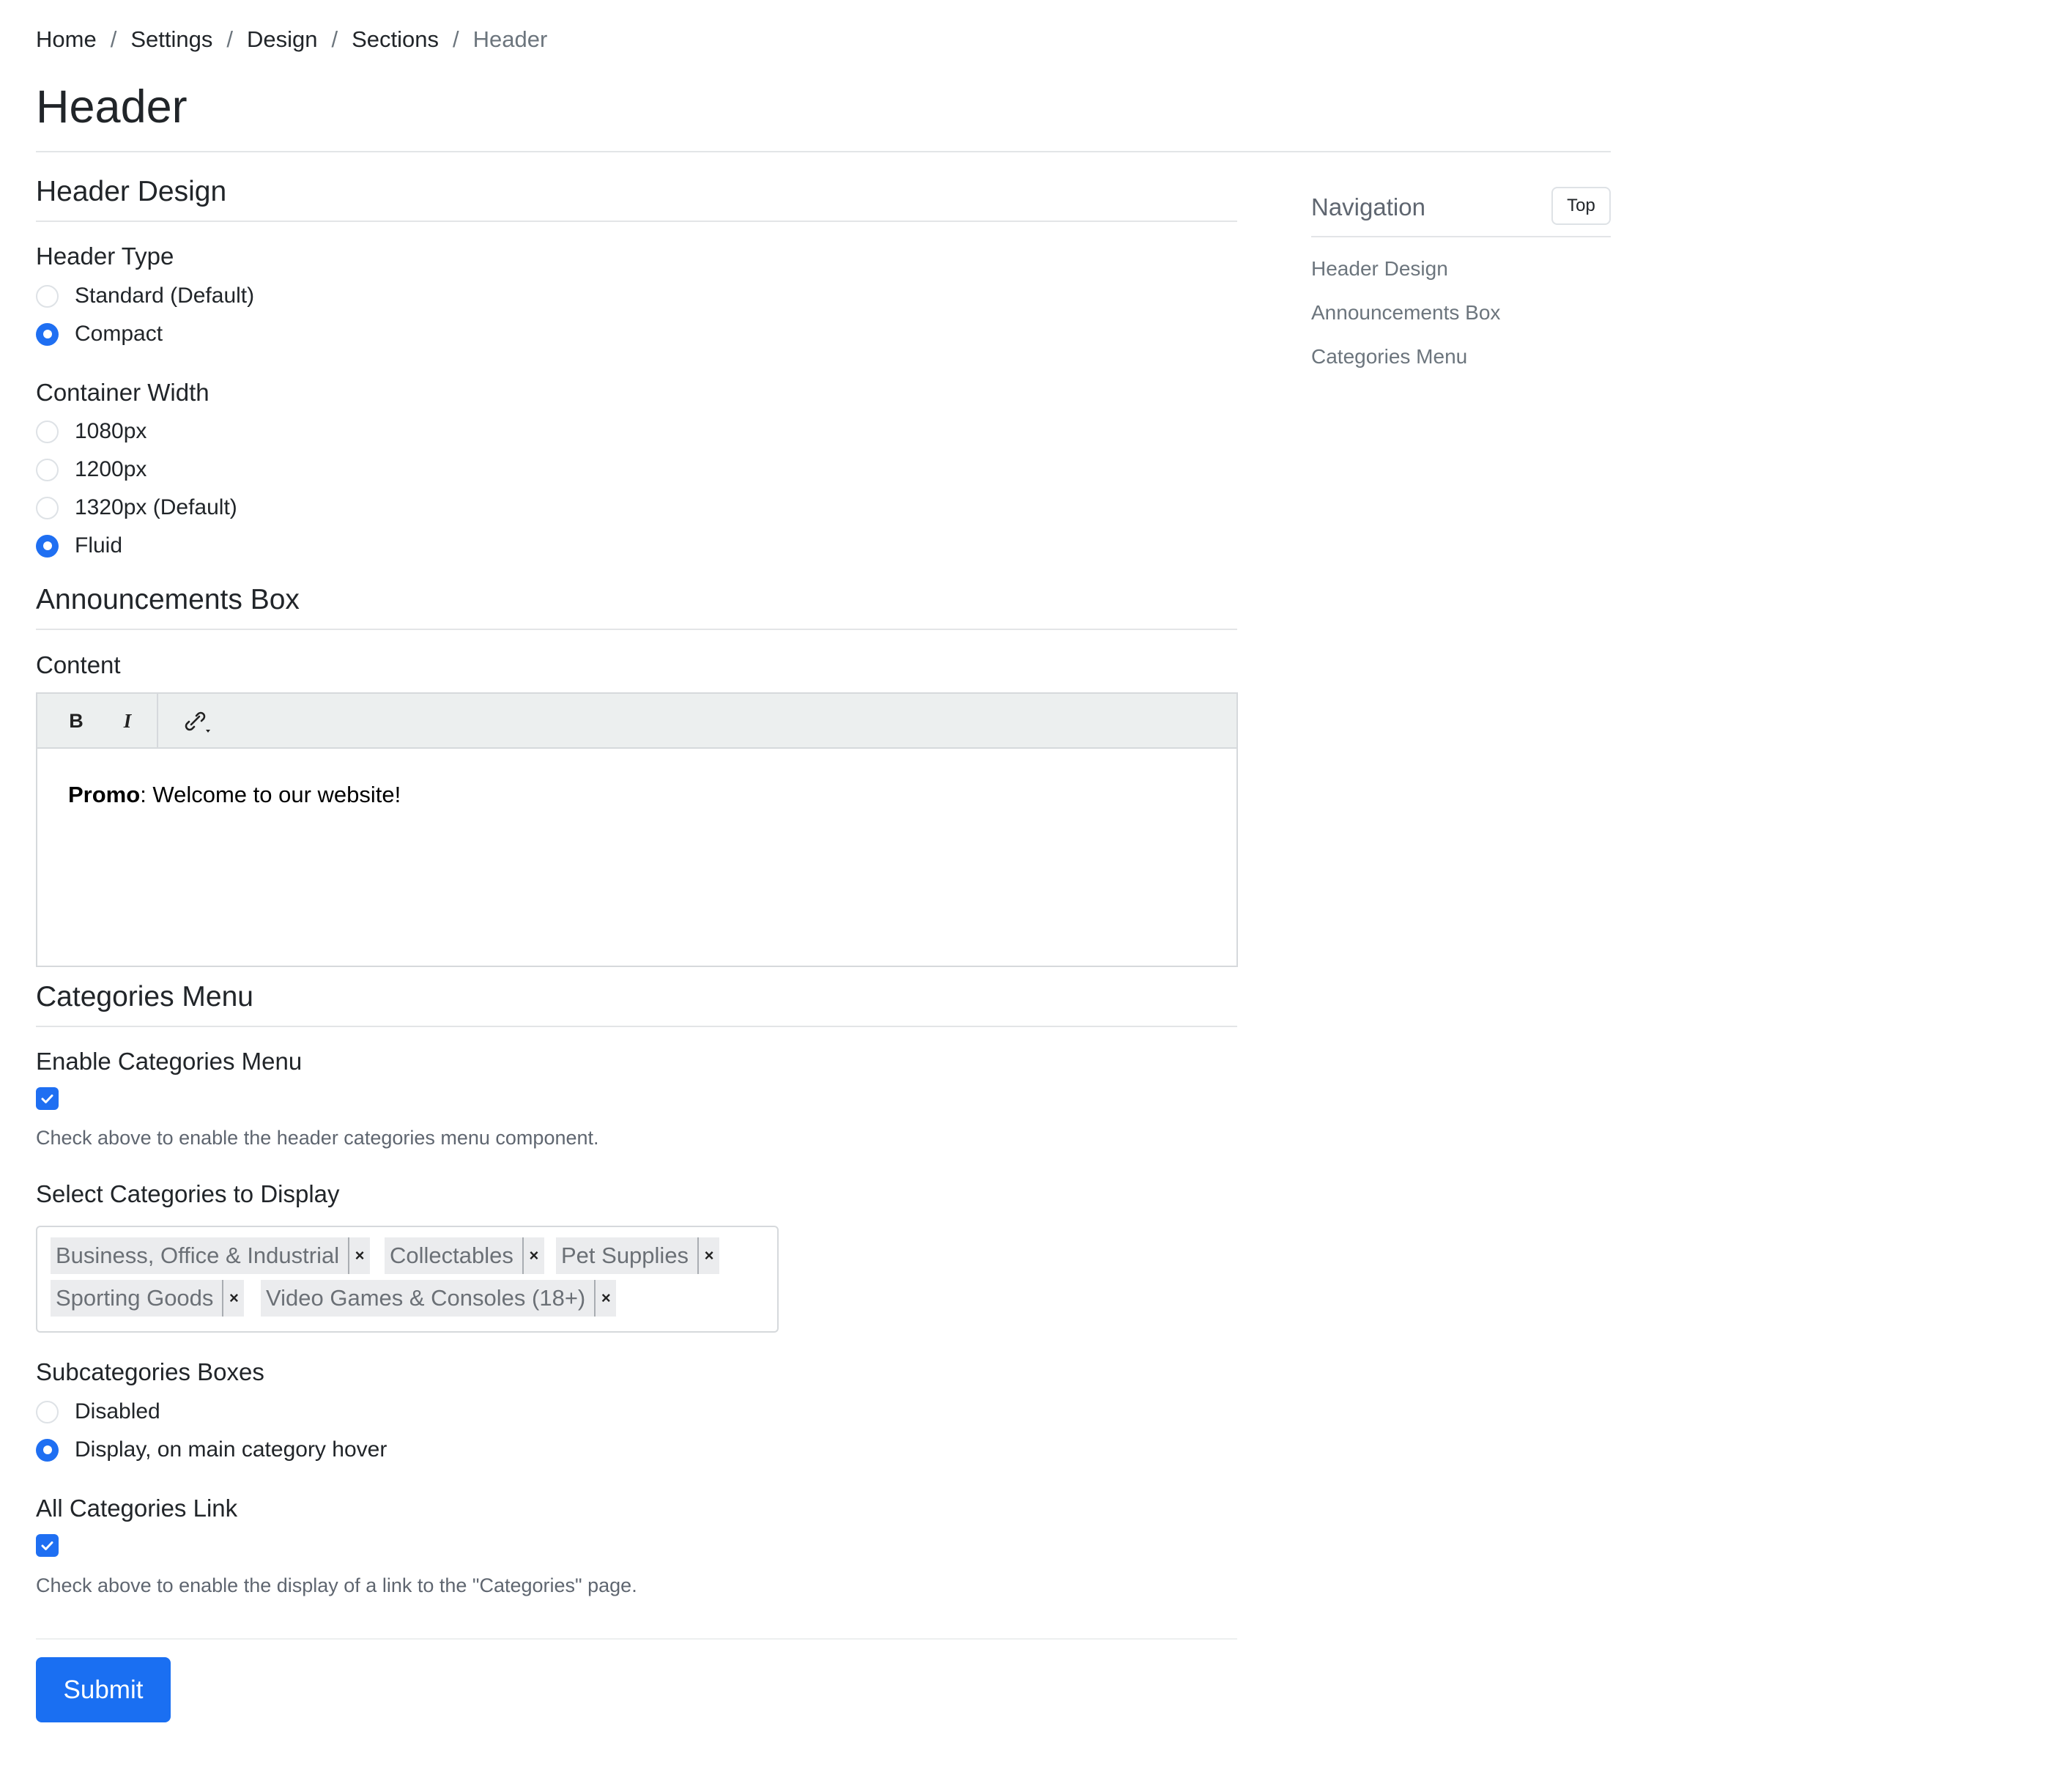 The width and height of the screenshot is (2051, 1792). I want to click on section-title-announcements: Announcements Box, so click(168, 599).